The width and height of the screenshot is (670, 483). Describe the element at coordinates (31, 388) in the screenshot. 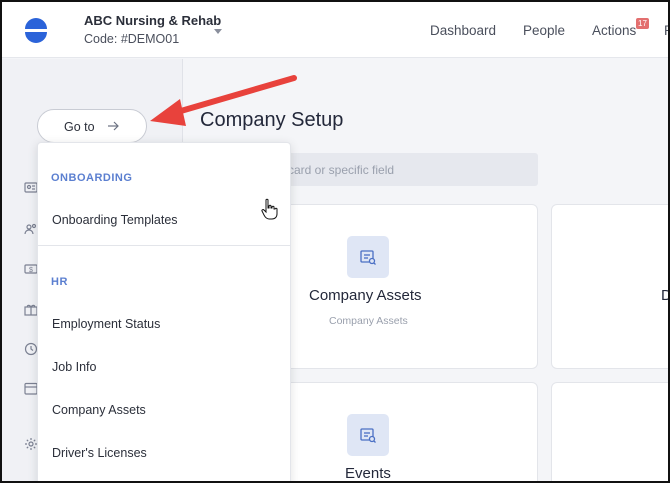

I see `calendar-icon` at that location.